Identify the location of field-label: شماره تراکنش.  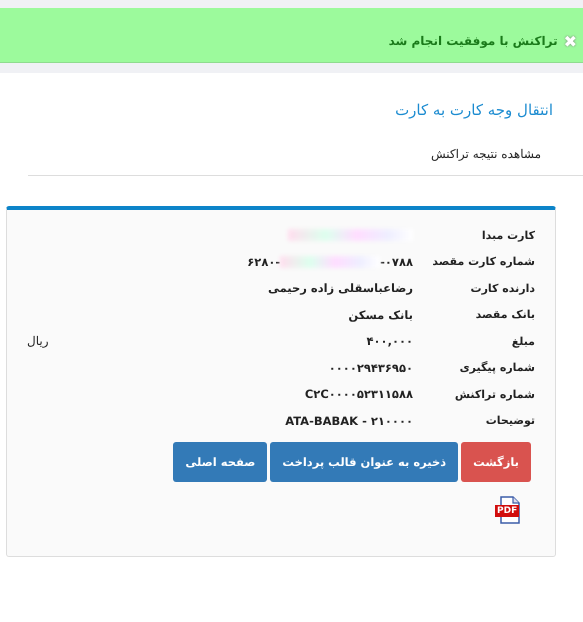
(495, 394).